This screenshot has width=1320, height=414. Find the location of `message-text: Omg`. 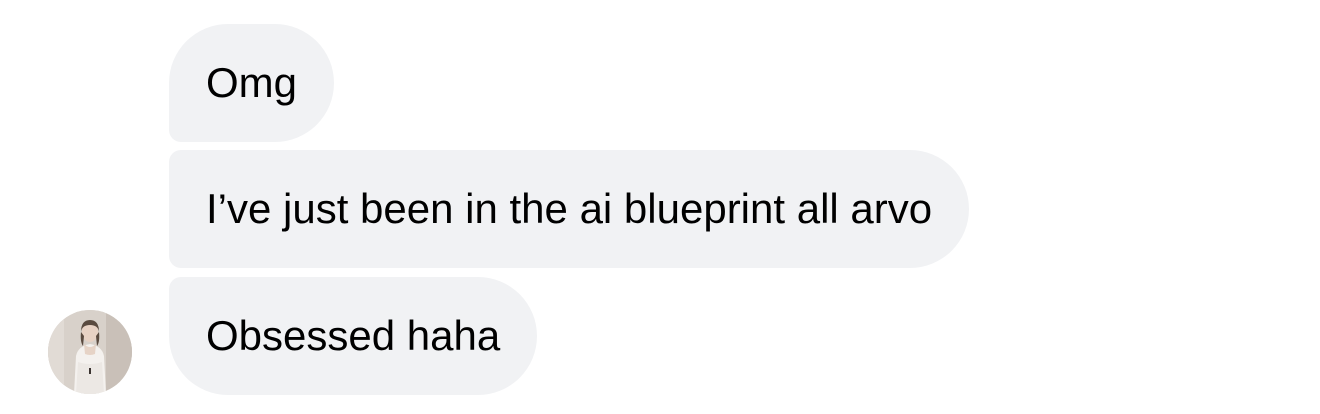

message-text: Omg is located at coordinates (252, 82).